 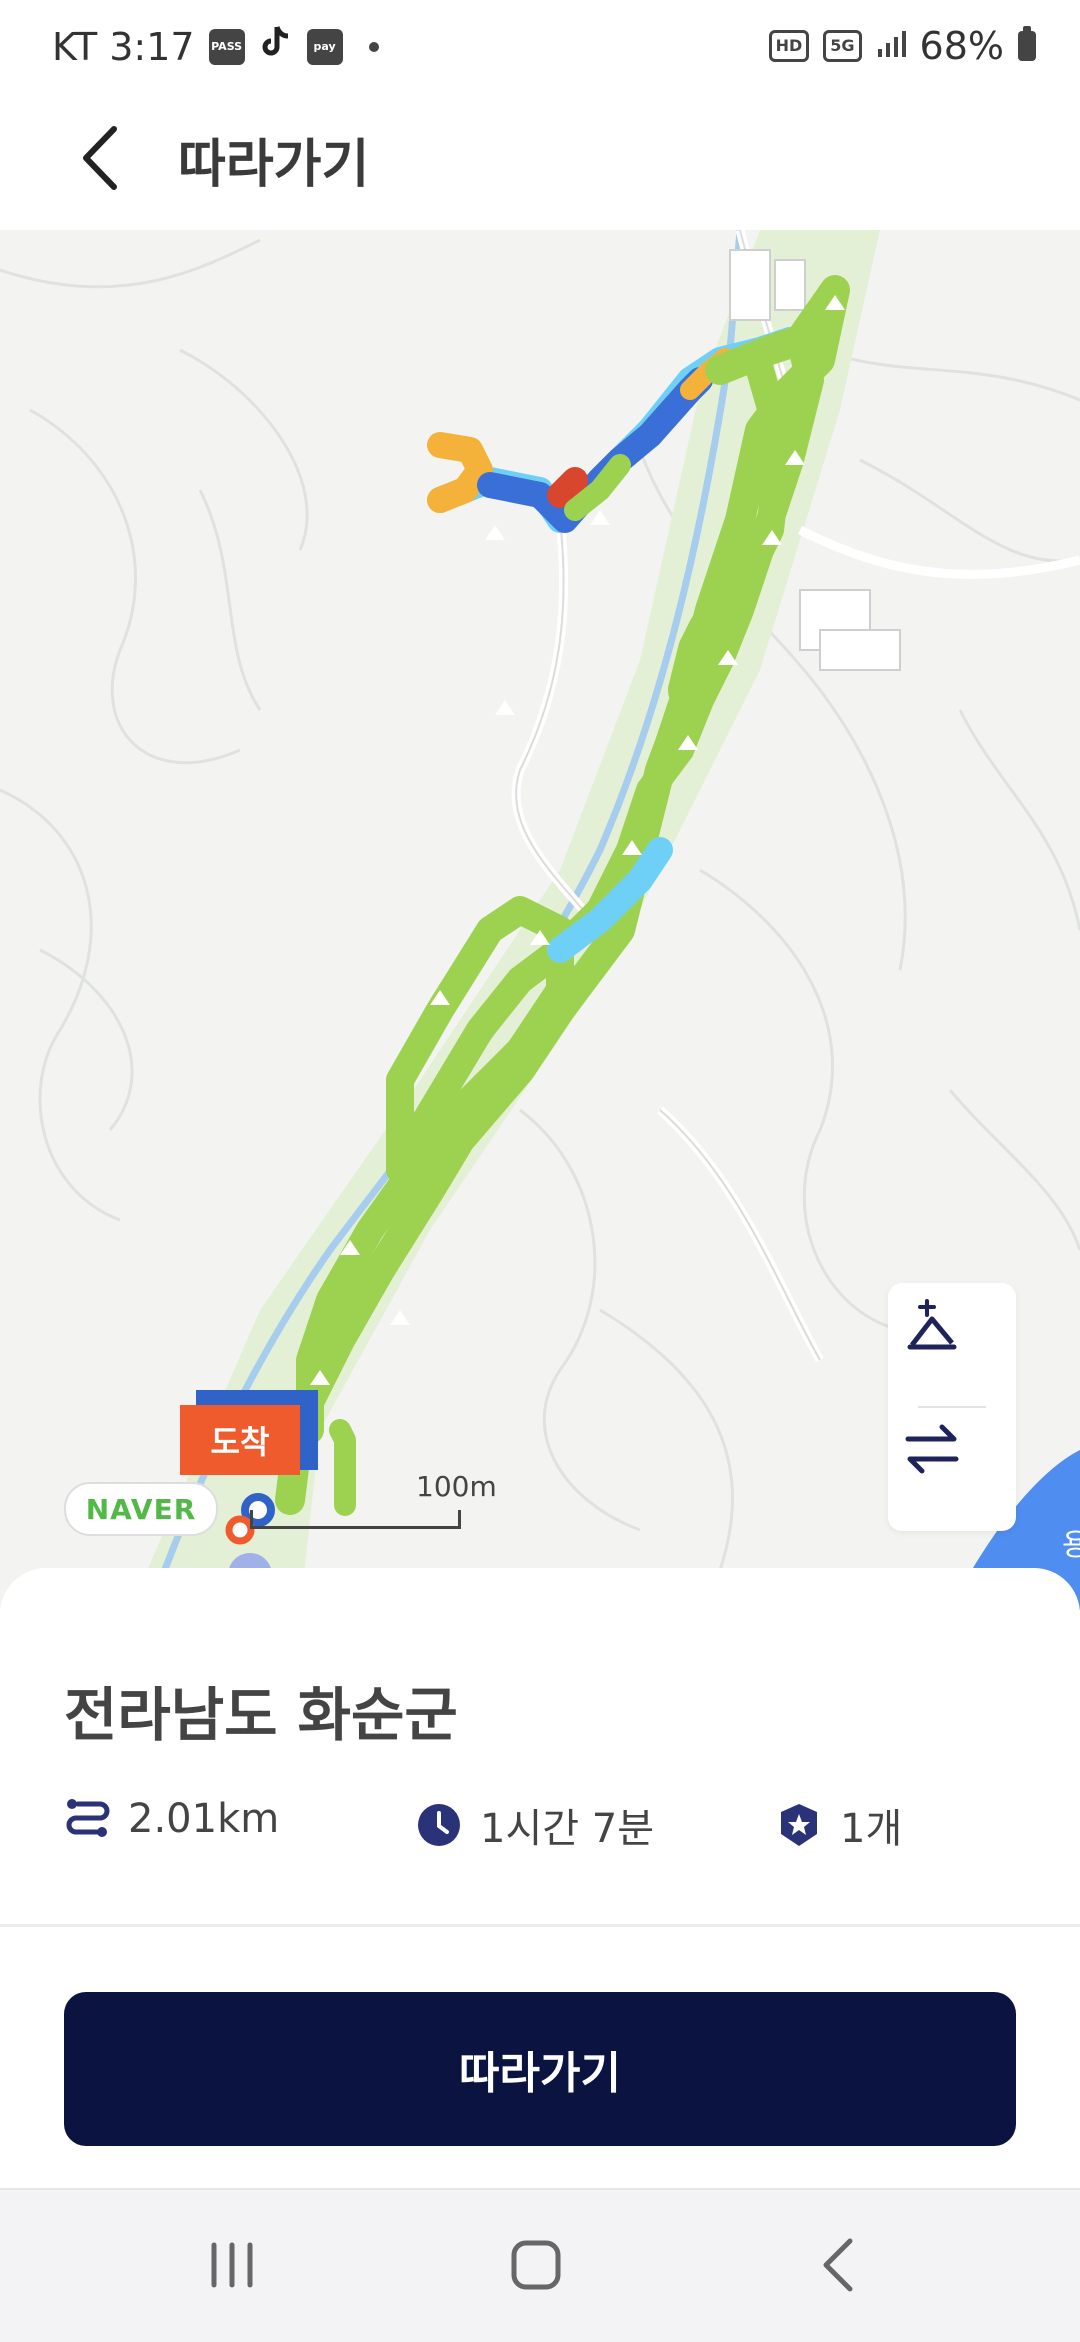 I want to click on map-controls, so click(x=952, y=1407).